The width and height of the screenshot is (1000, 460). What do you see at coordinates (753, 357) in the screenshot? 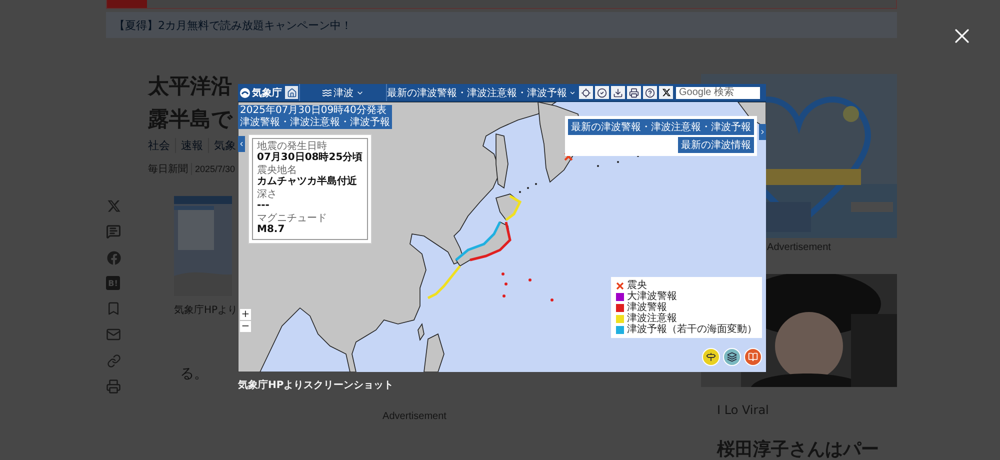
I see `book-icon` at bounding box center [753, 357].